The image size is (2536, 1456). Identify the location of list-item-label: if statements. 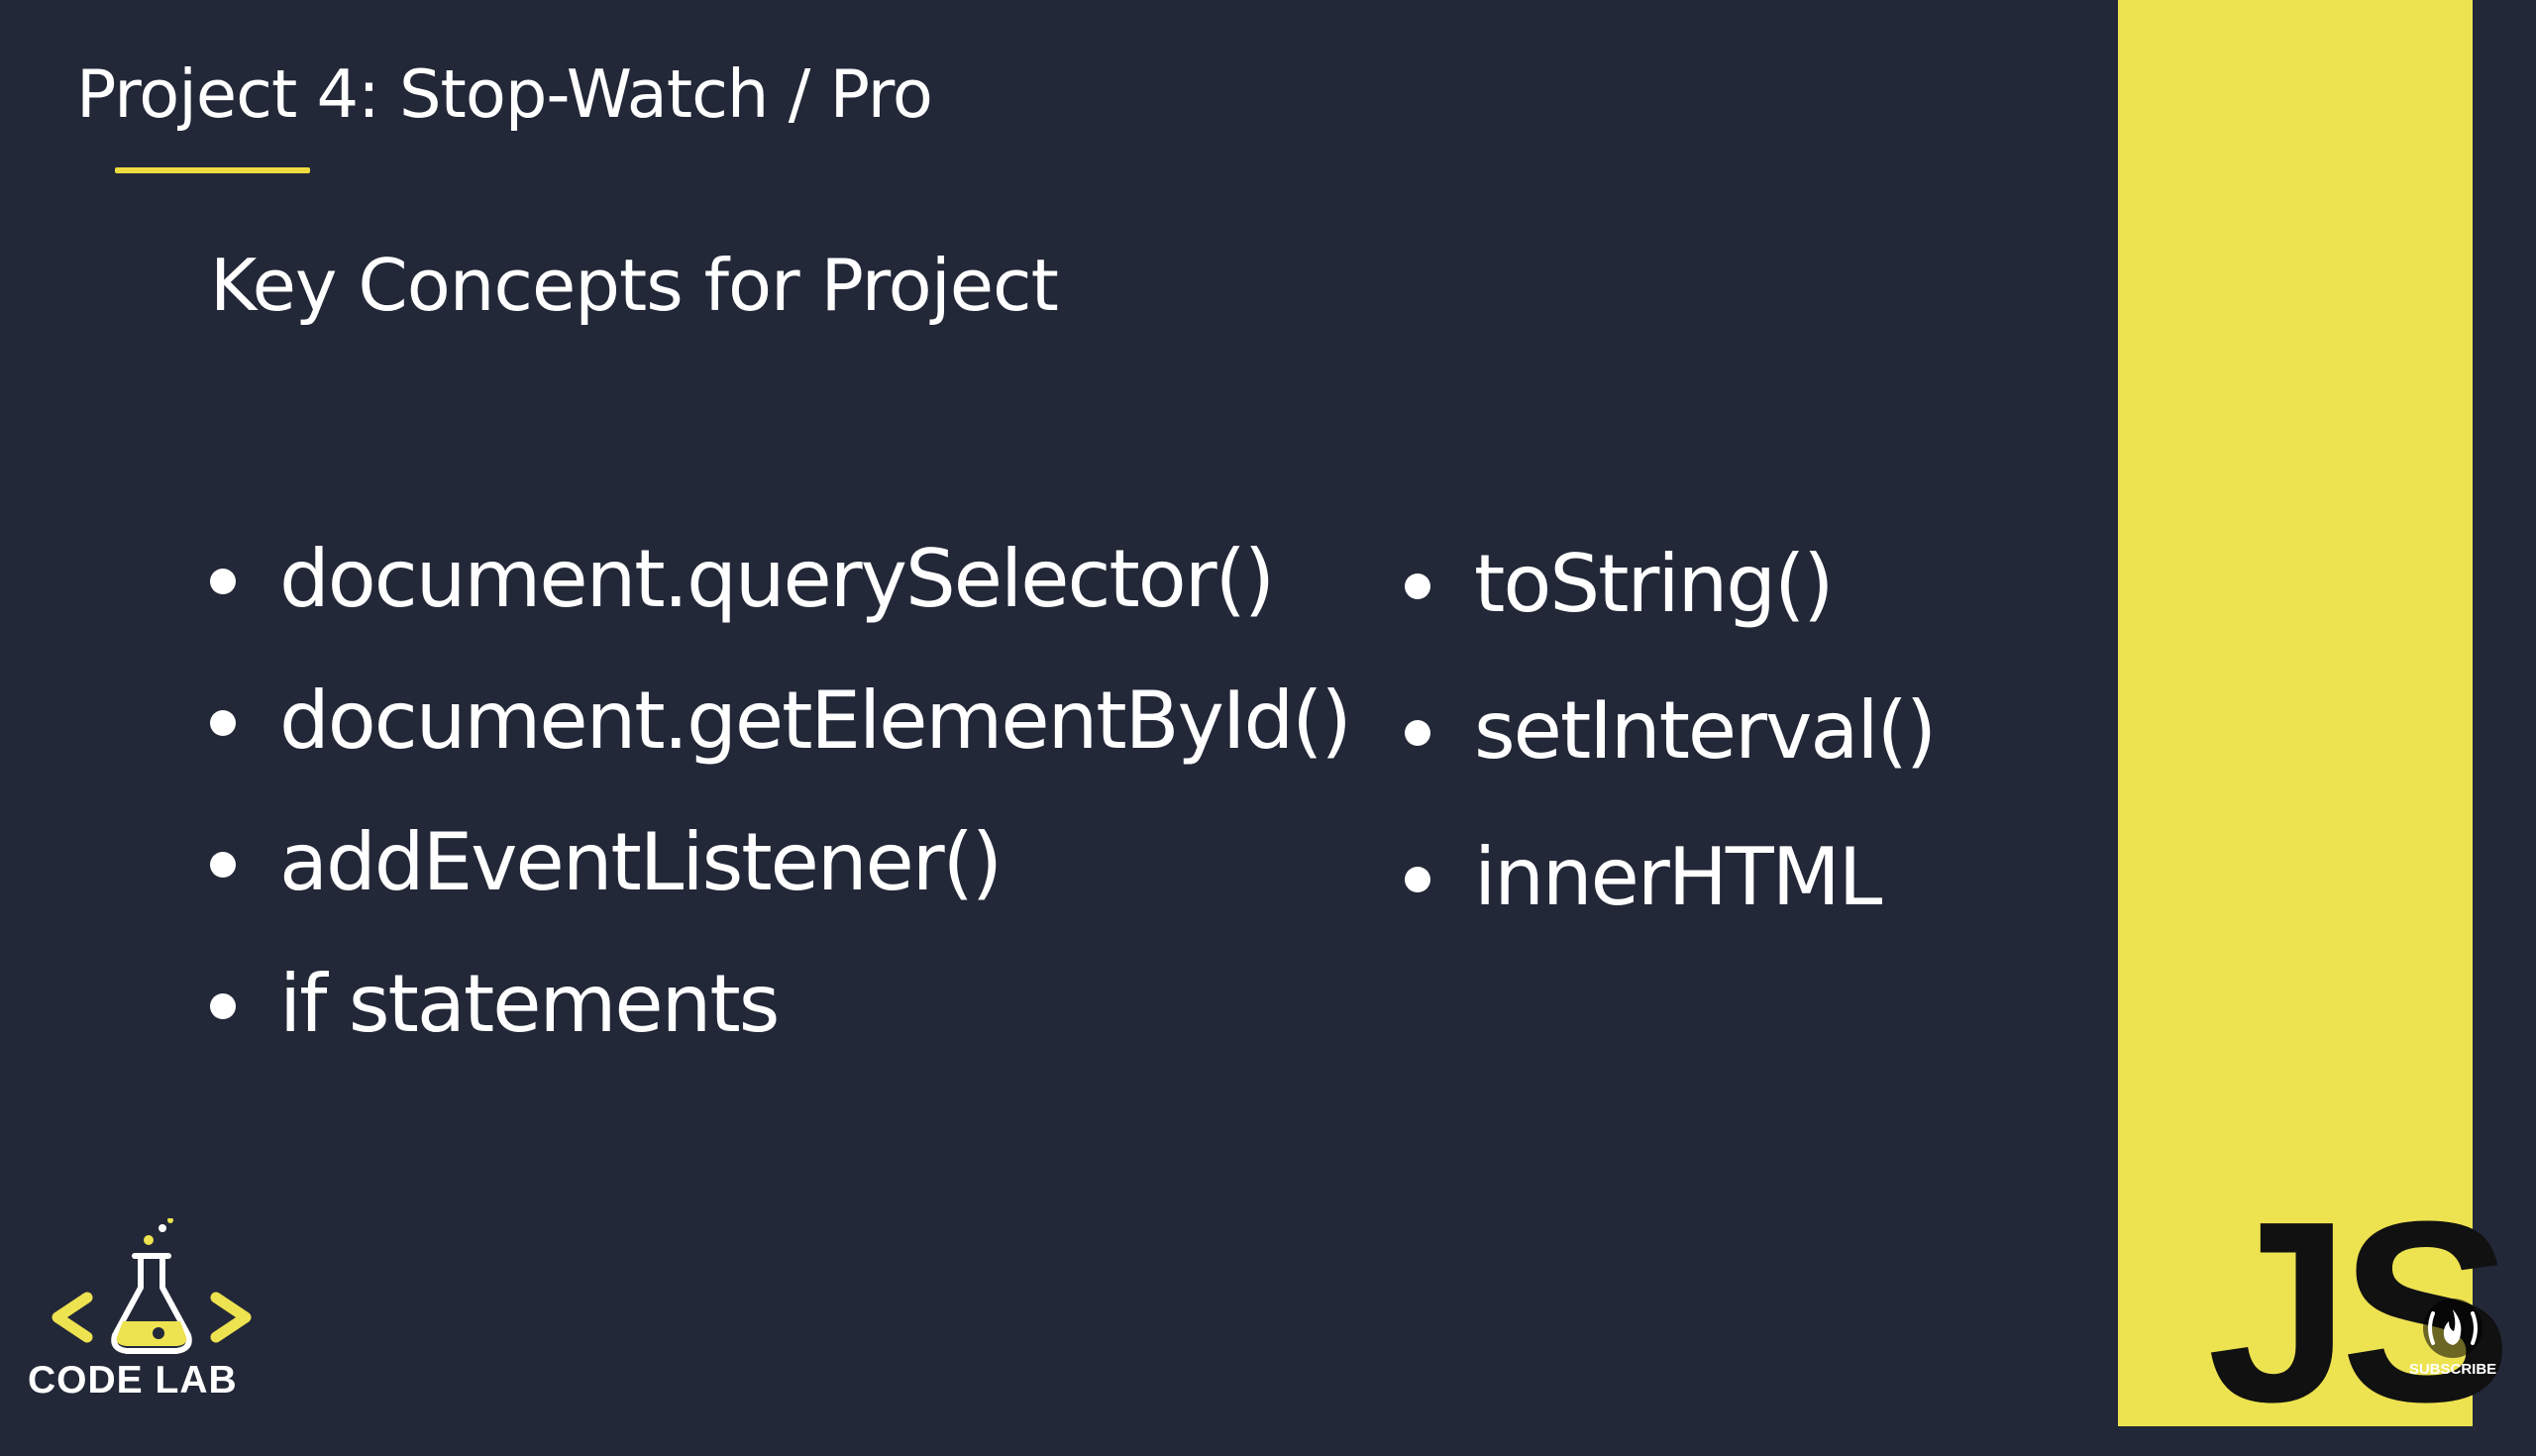
(529, 1004).